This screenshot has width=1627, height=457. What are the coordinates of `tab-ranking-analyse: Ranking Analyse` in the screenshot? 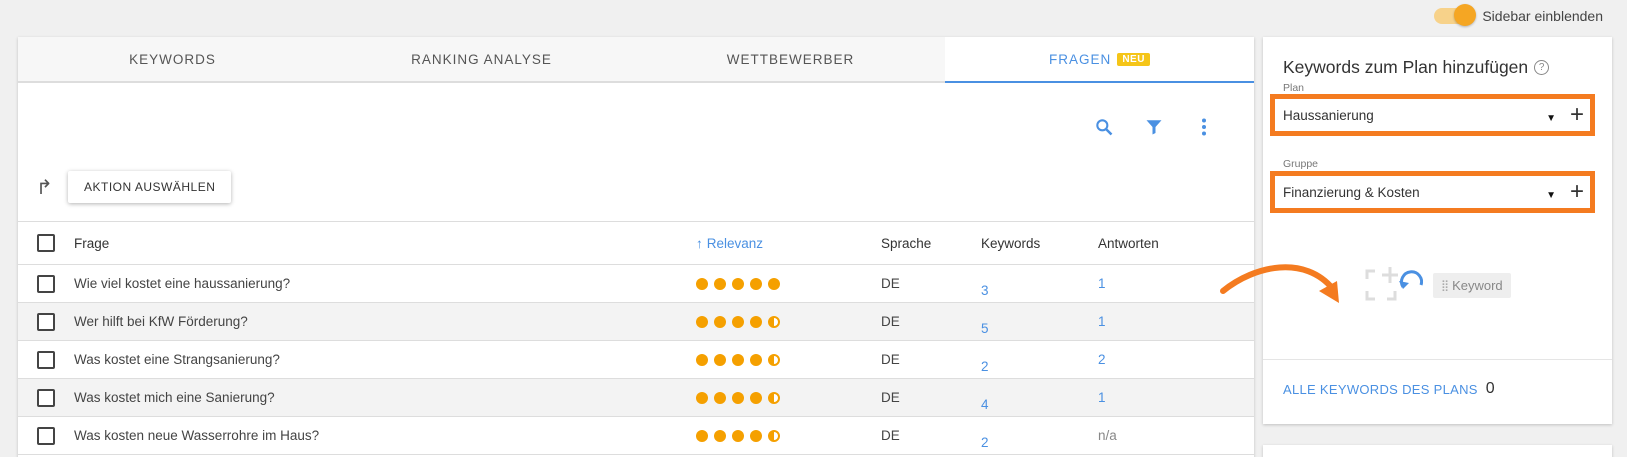 It's located at (481, 59).